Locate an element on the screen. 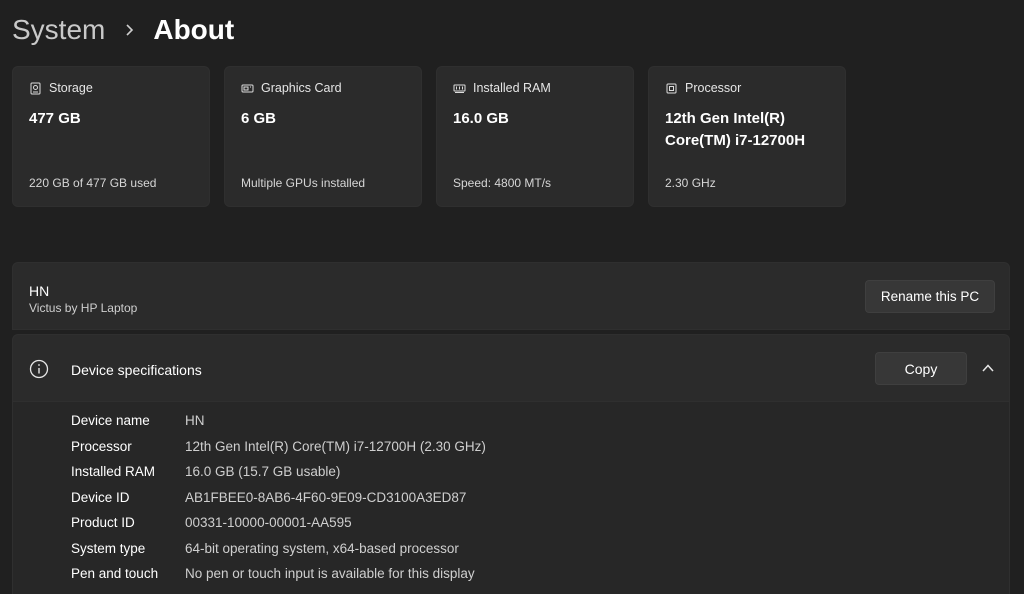 The image size is (1024, 594). graphics-card-icon is located at coordinates (247, 88).